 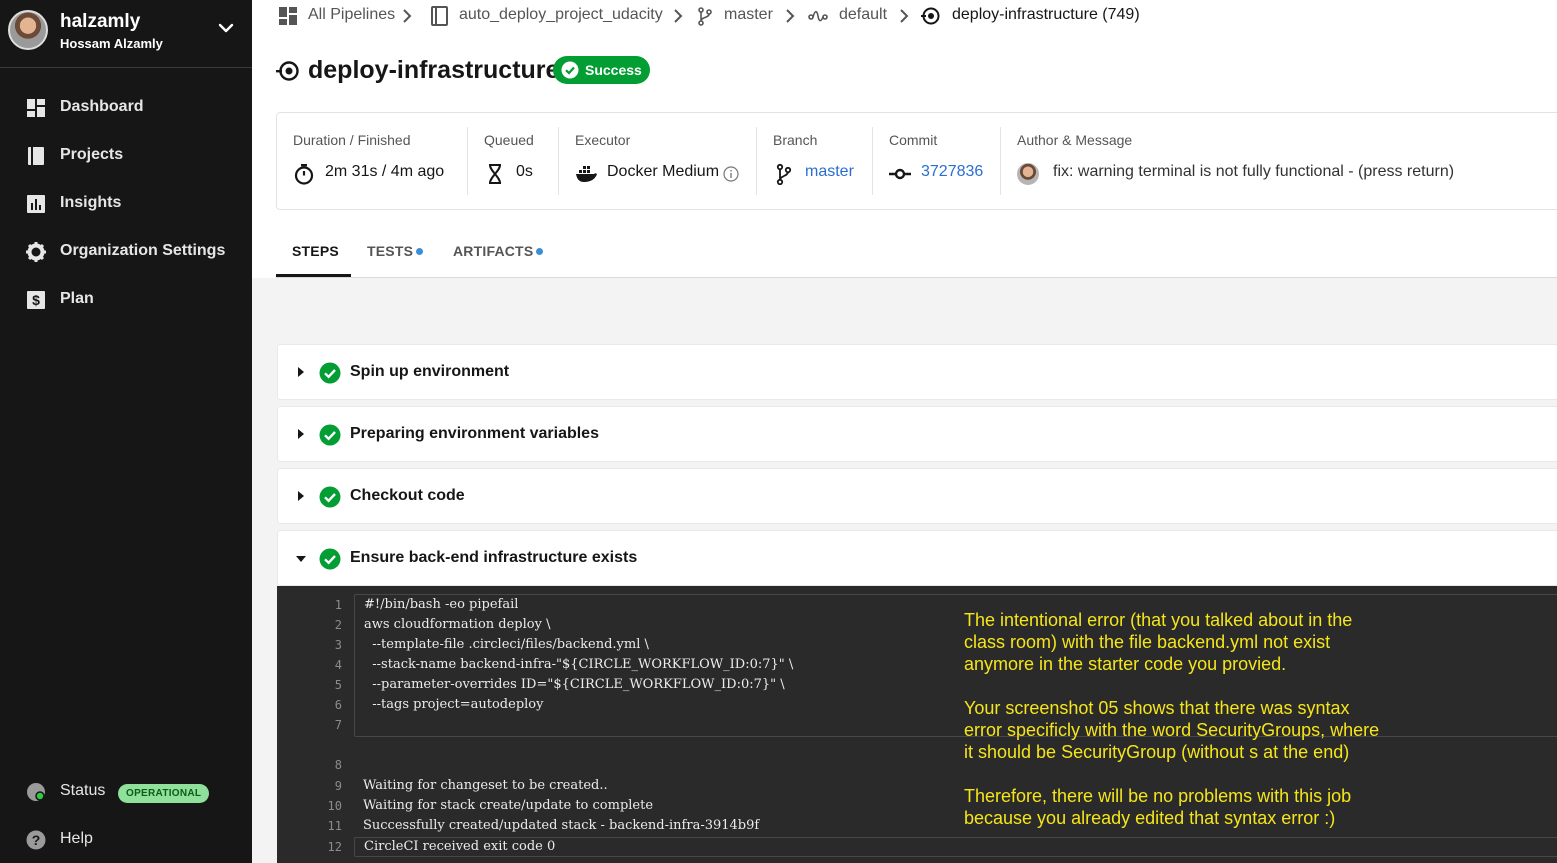 I want to click on branch-link: master, so click(x=829, y=172).